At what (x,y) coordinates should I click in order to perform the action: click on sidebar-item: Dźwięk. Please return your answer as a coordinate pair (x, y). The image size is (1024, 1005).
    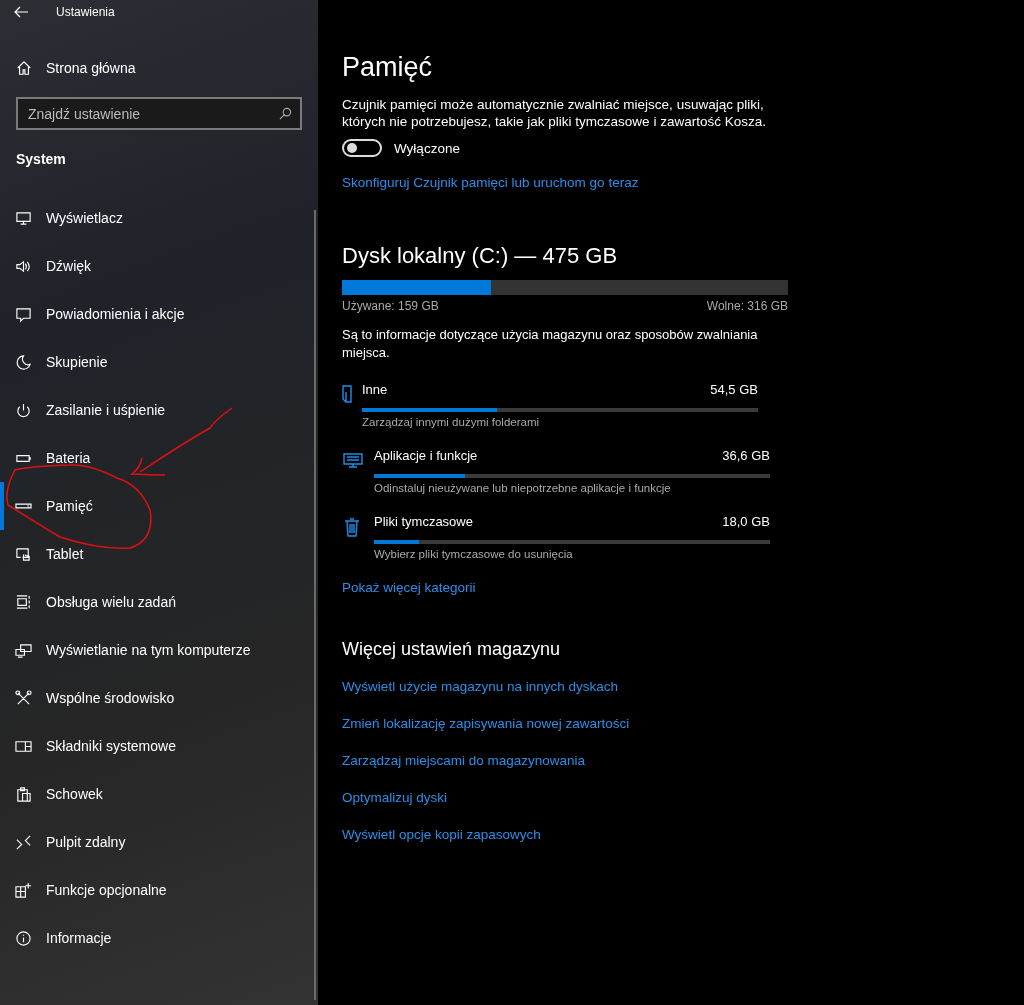
    Looking at the image, I should click on (155, 266).